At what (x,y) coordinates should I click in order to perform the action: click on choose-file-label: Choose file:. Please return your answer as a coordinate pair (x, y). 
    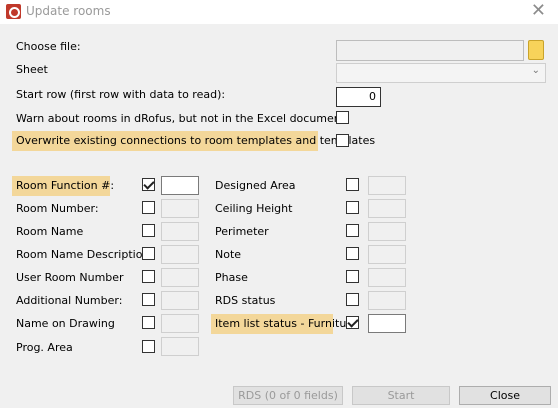
    Looking at the image, I should click on (48, 46).